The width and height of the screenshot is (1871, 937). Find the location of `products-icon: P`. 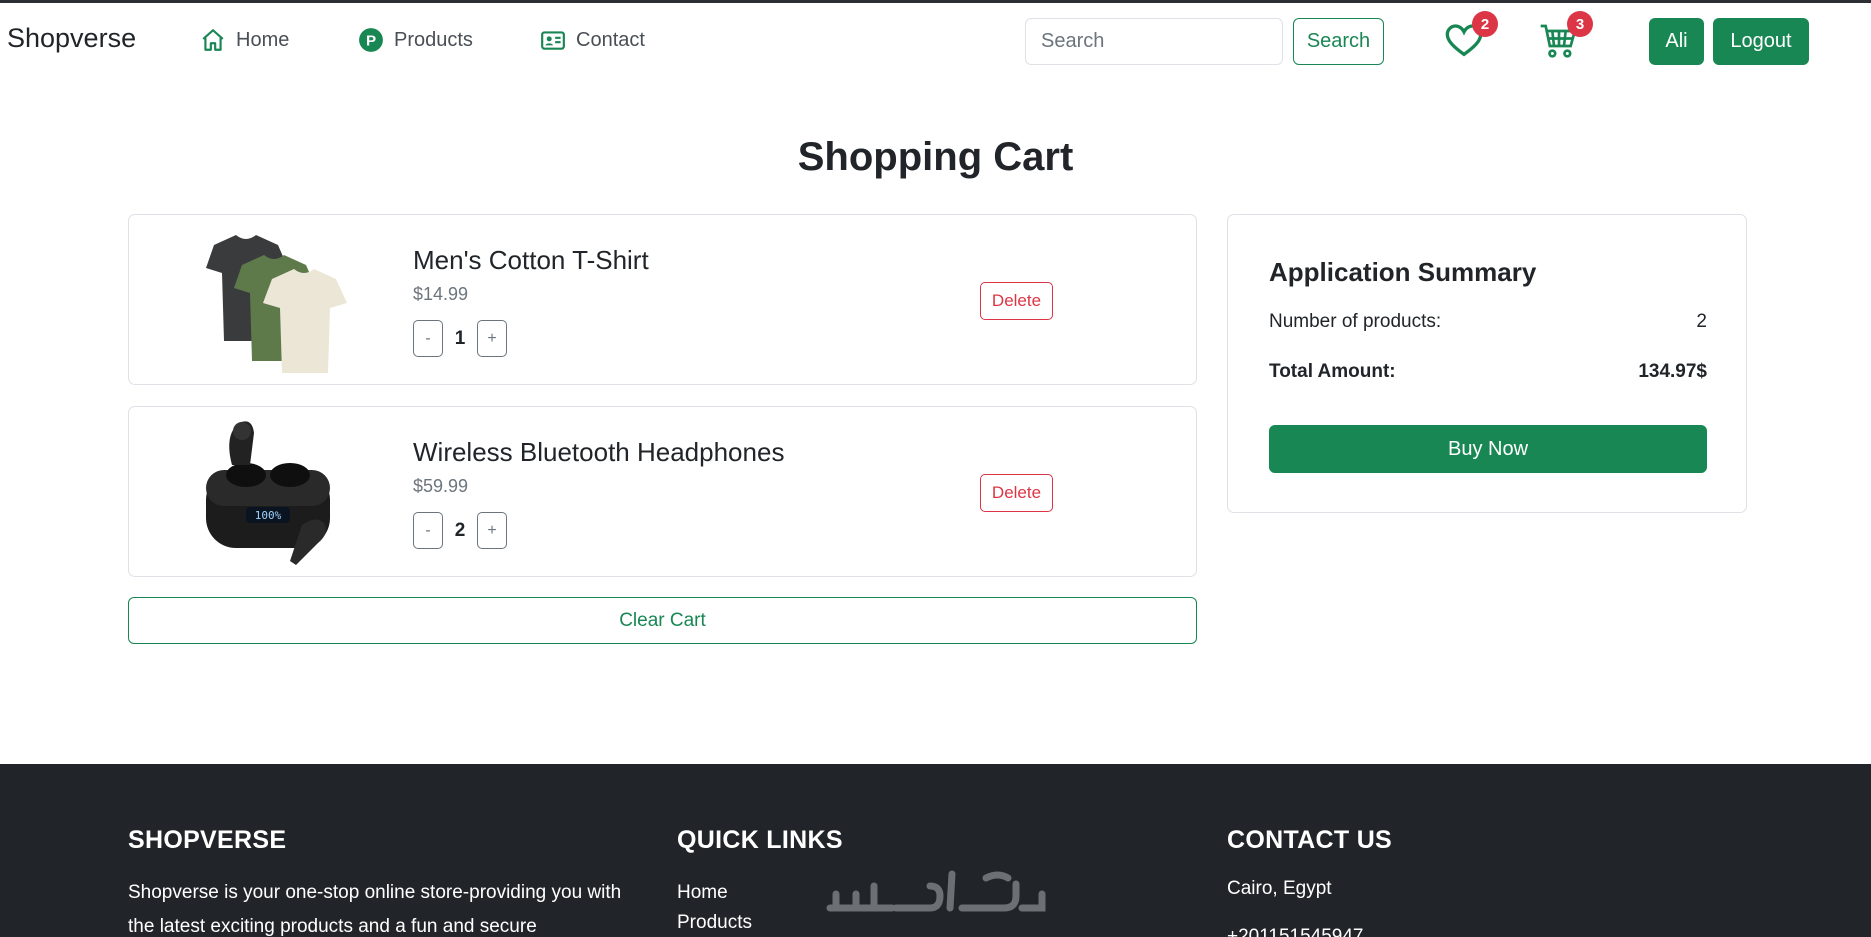

products-icon: P is located at coordinates (371, 40).